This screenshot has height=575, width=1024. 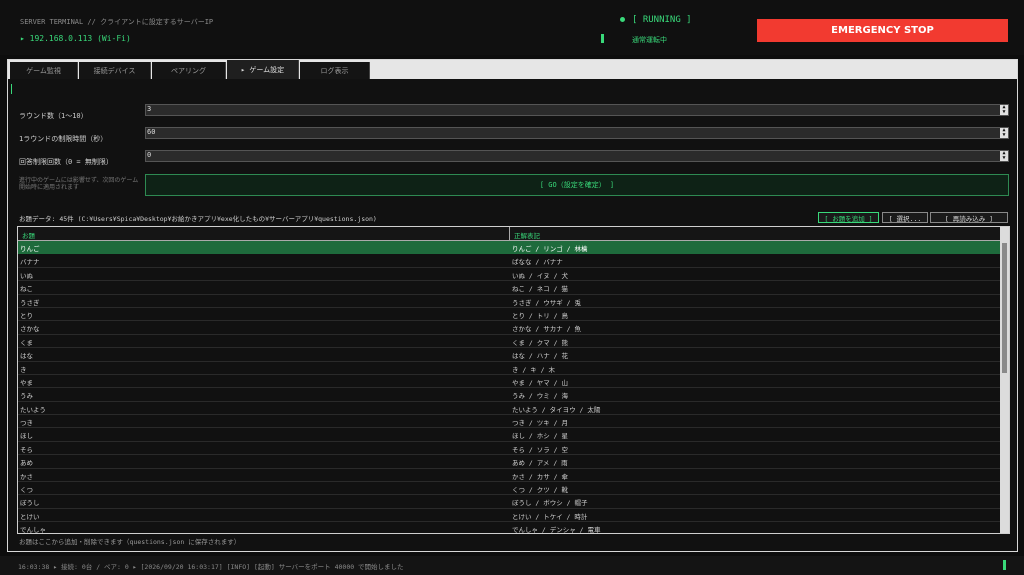 I want to click on row-answer: あめ / アメ / 雨, so click(x=540, y=463).